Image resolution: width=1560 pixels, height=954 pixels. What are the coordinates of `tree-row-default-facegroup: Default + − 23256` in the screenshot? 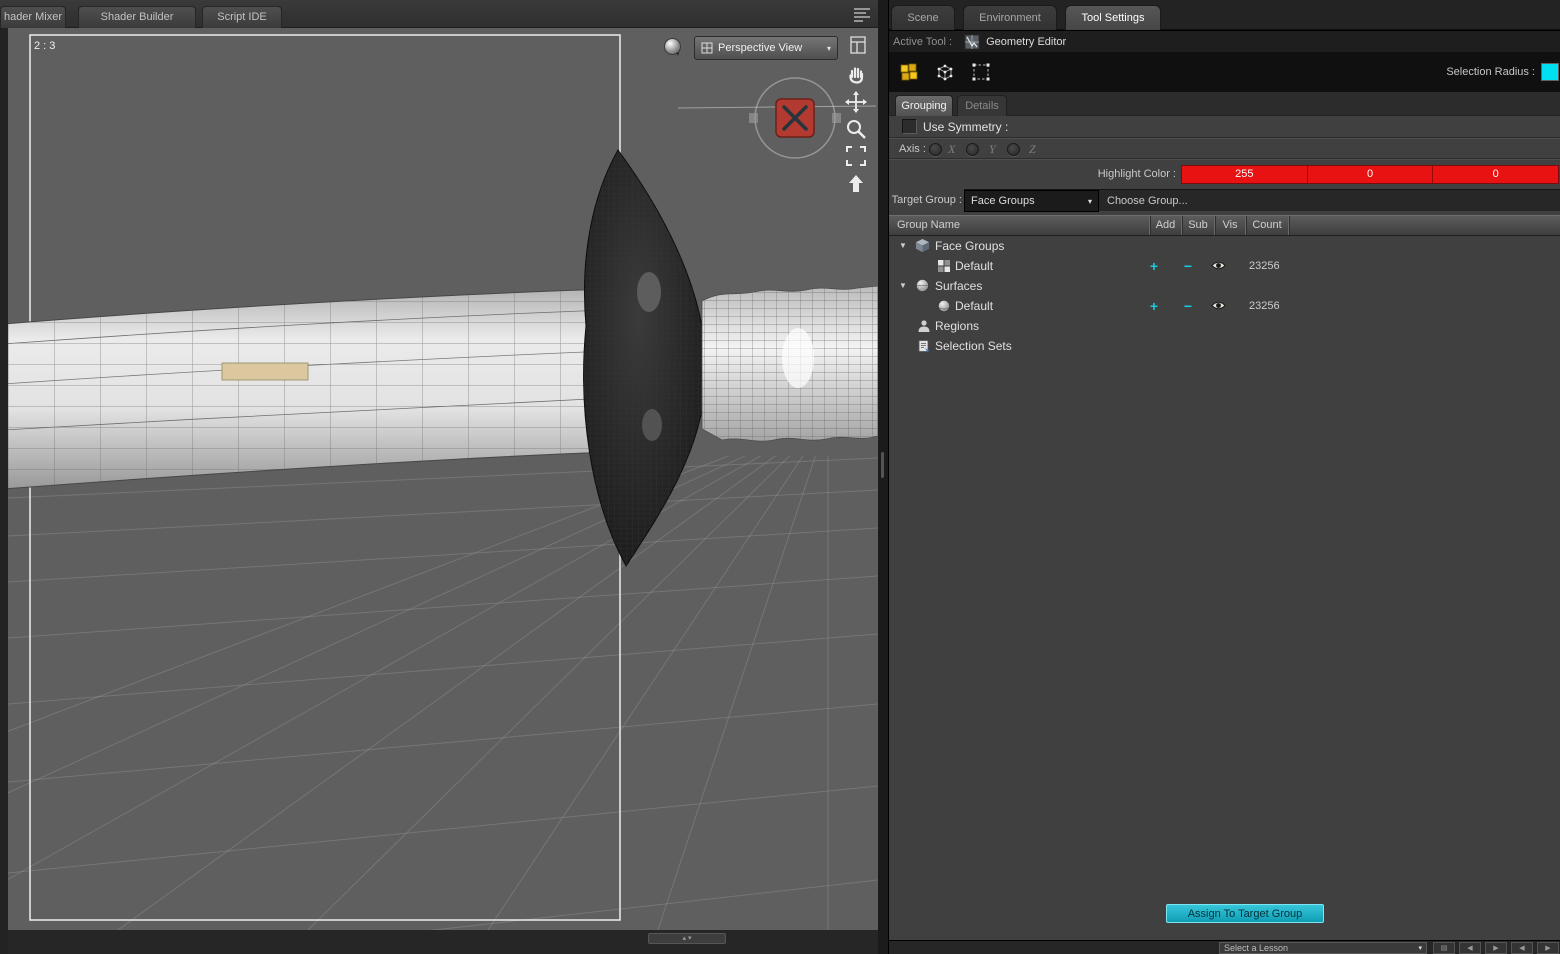 It's located at (1224, 266).